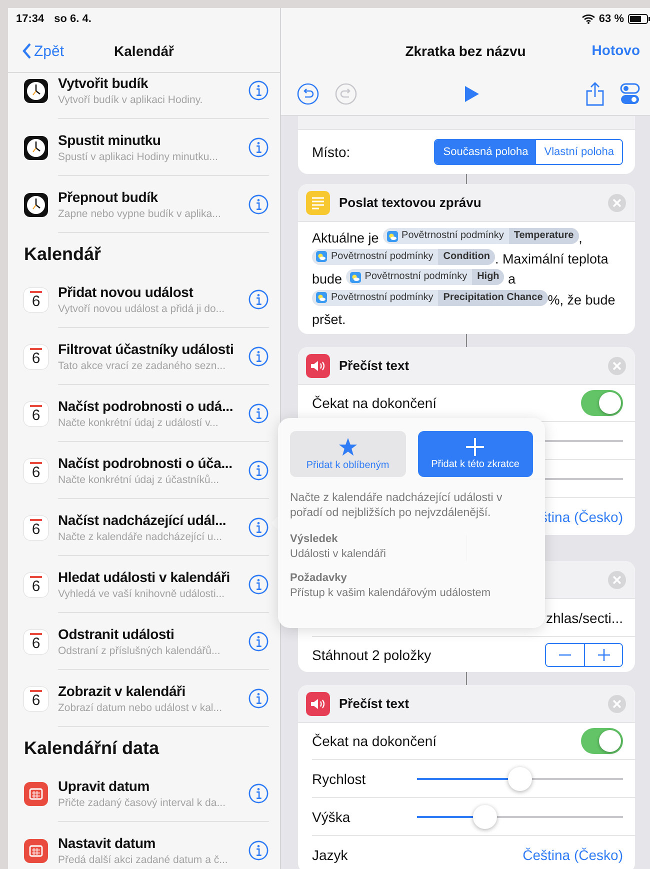  Describe the element at coordinates (332, 152) in the screenshot. I see `field-label: Místo:` at that location.